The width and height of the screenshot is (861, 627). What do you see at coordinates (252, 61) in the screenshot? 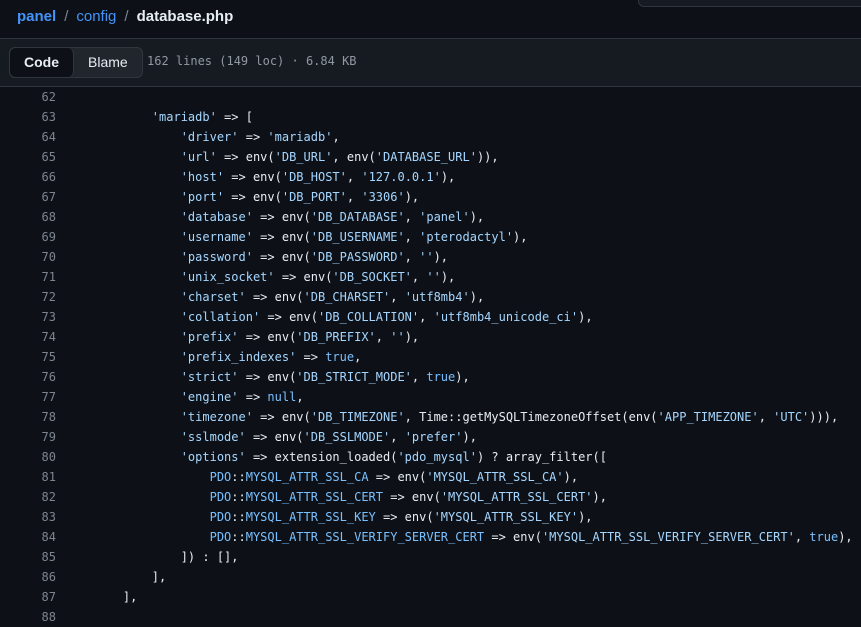
I see `file-info: 162 lines (149 loc) · 6.84 KB` at bounding box center [252, 61].